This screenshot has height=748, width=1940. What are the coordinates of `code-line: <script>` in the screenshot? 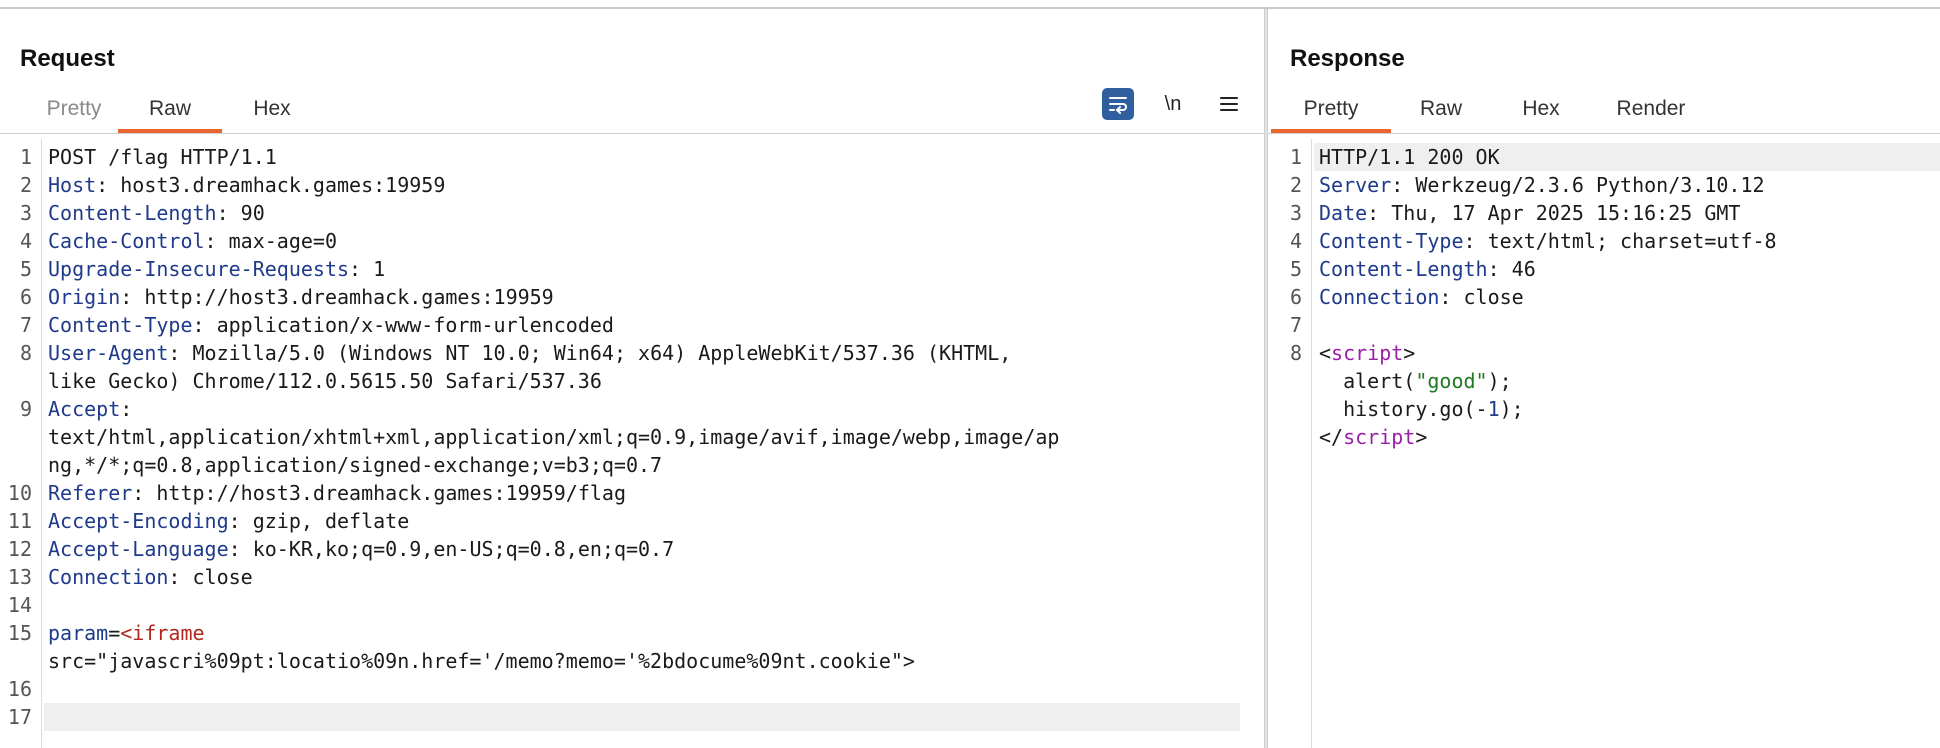 It's located at (1367, 353).